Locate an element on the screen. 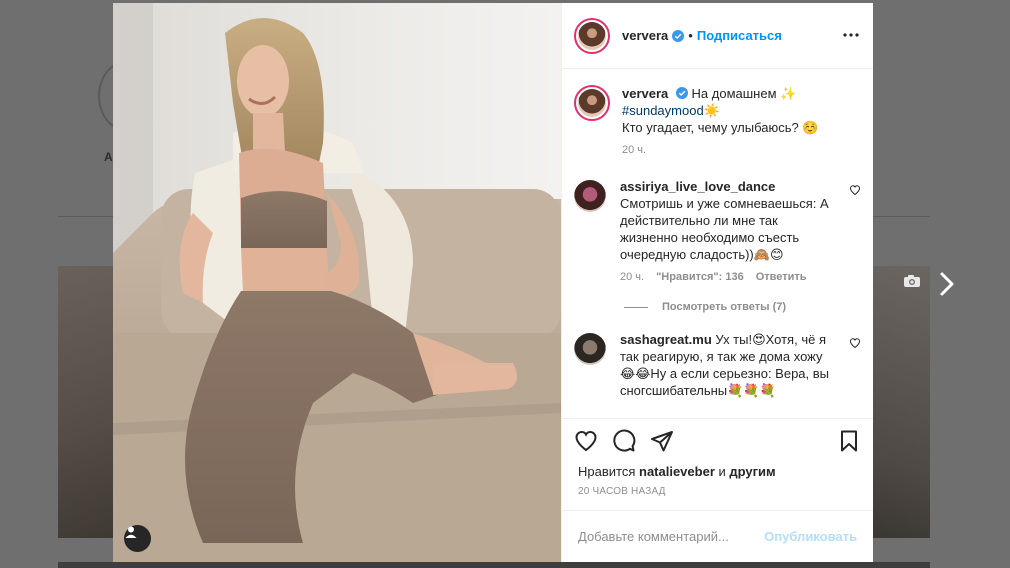 The image size is (1010, 568). follow-button: Подписаться is located at coordinates (739, 35).